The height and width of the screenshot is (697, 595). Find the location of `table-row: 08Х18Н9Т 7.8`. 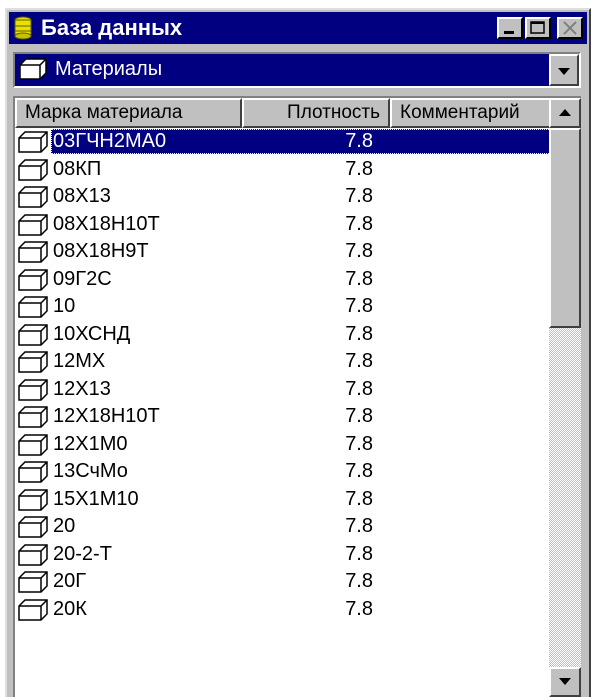

table-row: 08Х18Н9Т 7.8 is located at coordinates (283, 252).